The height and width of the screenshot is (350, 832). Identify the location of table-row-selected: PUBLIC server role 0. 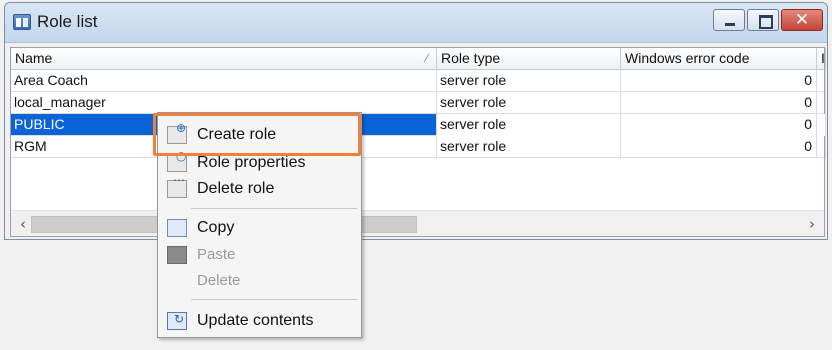
(418, 125).